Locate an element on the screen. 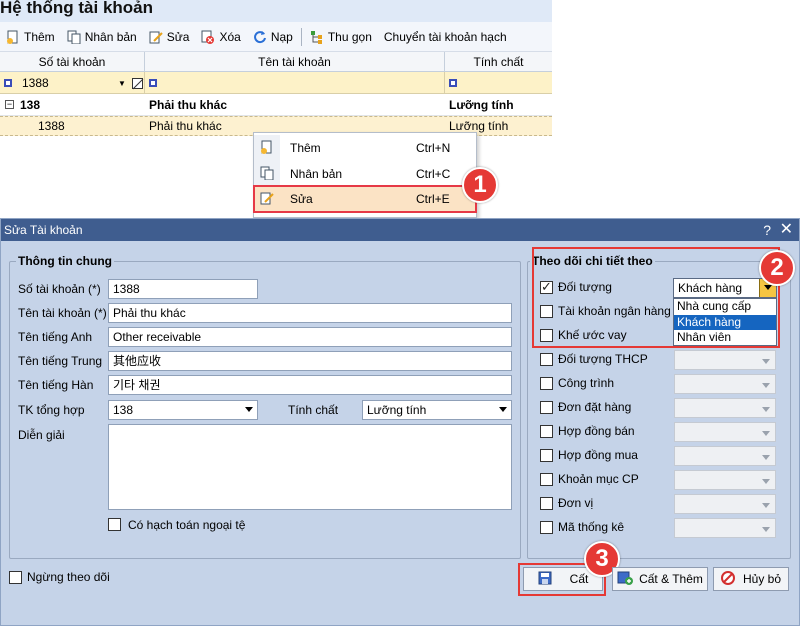  delete-icon is located at coordinates (208, 37).